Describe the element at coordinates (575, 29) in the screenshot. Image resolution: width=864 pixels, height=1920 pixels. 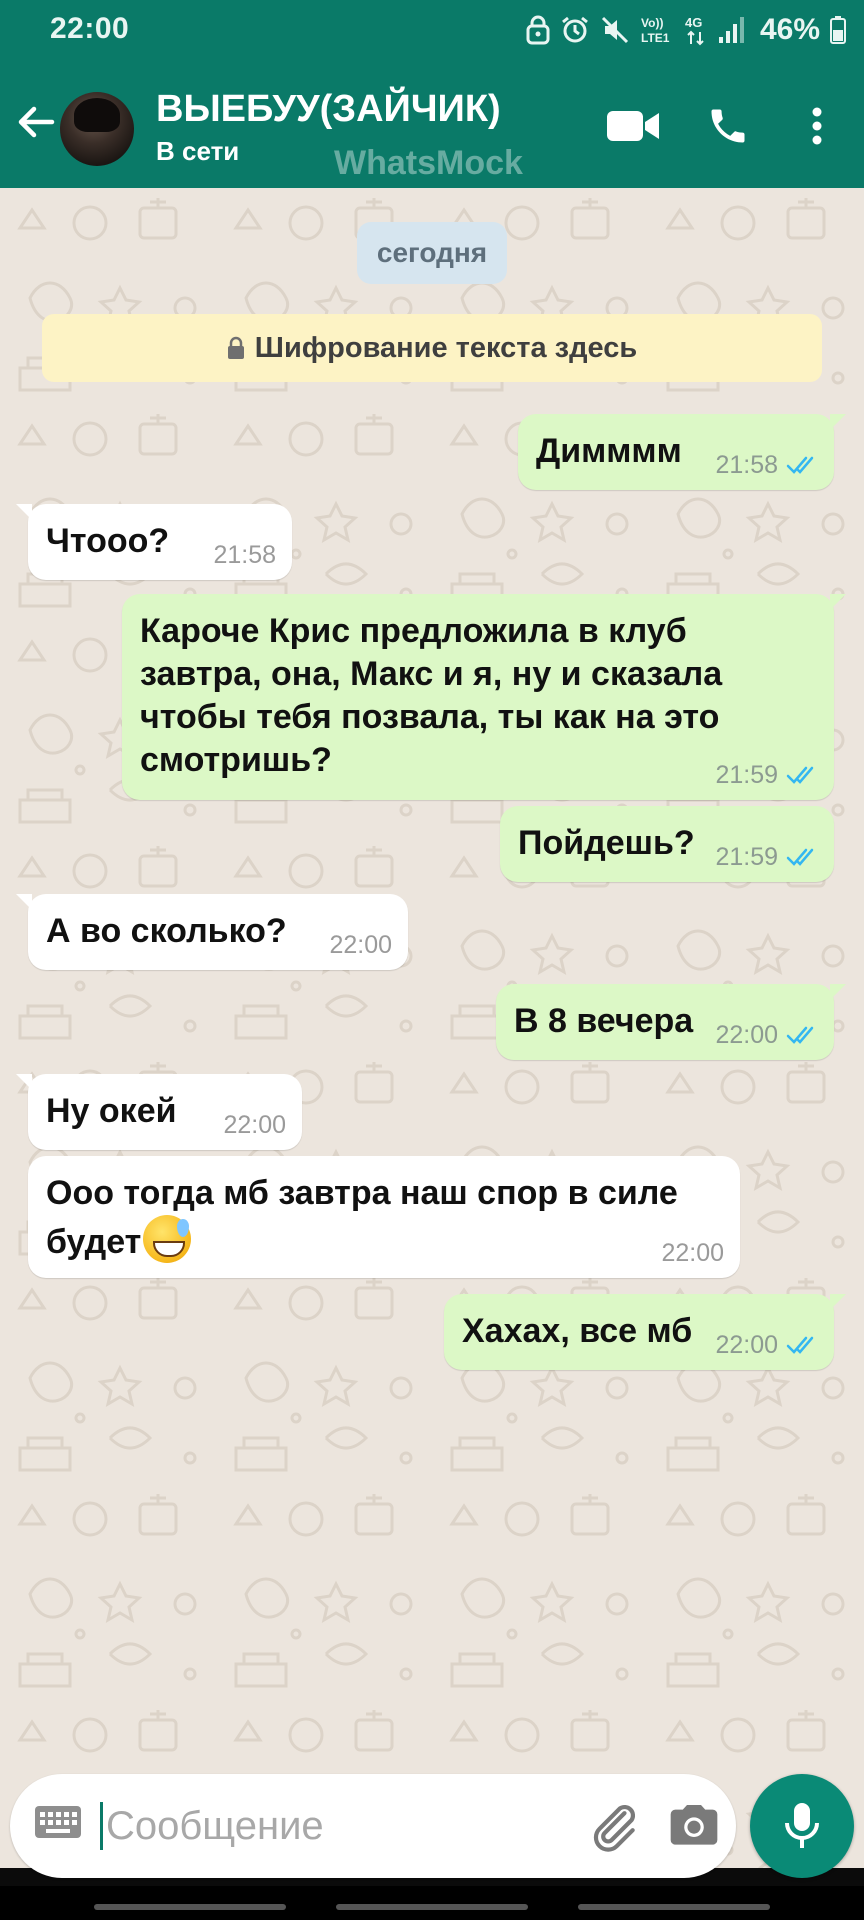
I see `alarm-icon` at that location.